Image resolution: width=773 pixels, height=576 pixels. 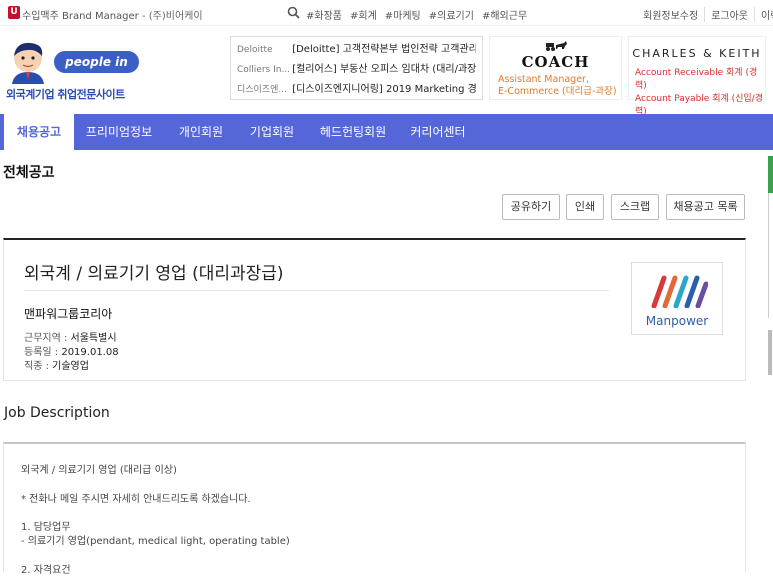 What do you see at coordinates (154, 274) in the screenshot?
I see `job-title: 외국계 / 의료기기 영업 (대리과장급)` at bounding box center [154, 274].